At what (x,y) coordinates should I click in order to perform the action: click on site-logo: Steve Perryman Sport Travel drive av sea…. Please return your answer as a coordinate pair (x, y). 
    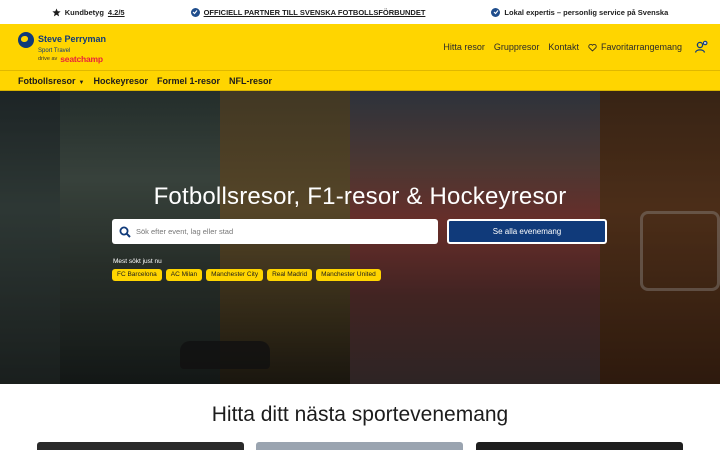
    Looking at the image, I should click on (62, 47).